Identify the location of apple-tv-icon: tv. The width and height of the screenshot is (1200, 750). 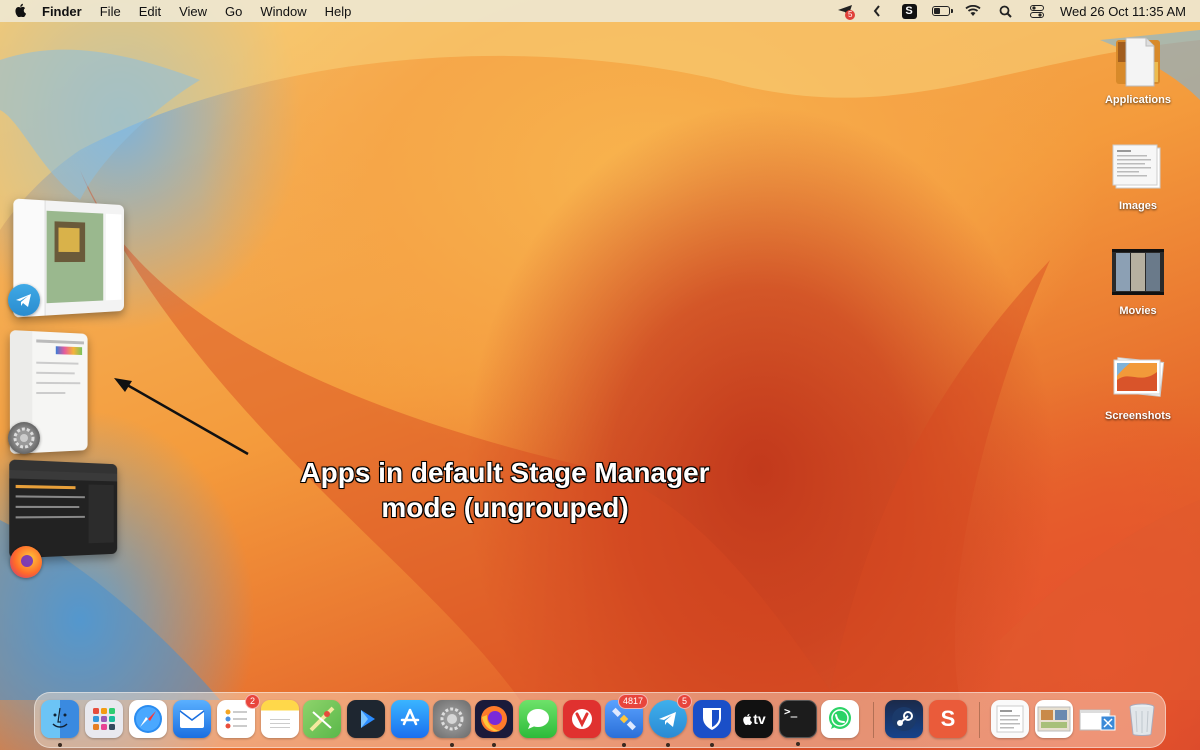
(754, 719).